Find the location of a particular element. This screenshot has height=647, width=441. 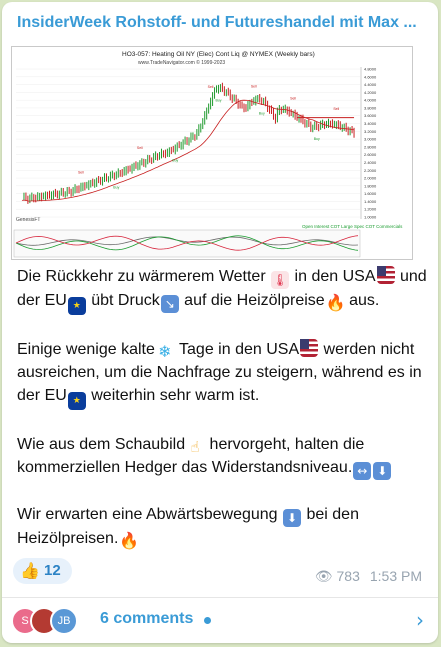

arrow-icon: ↔ is located at coordinates (362, 471).